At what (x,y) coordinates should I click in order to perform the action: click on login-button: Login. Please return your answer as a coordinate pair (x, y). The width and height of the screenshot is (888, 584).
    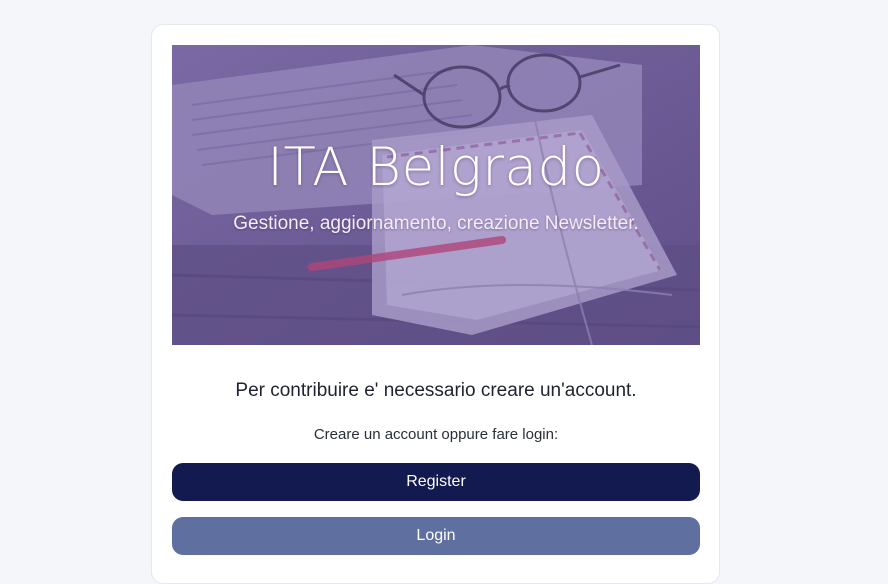
    Looking at the image, I should click on (436, 536).